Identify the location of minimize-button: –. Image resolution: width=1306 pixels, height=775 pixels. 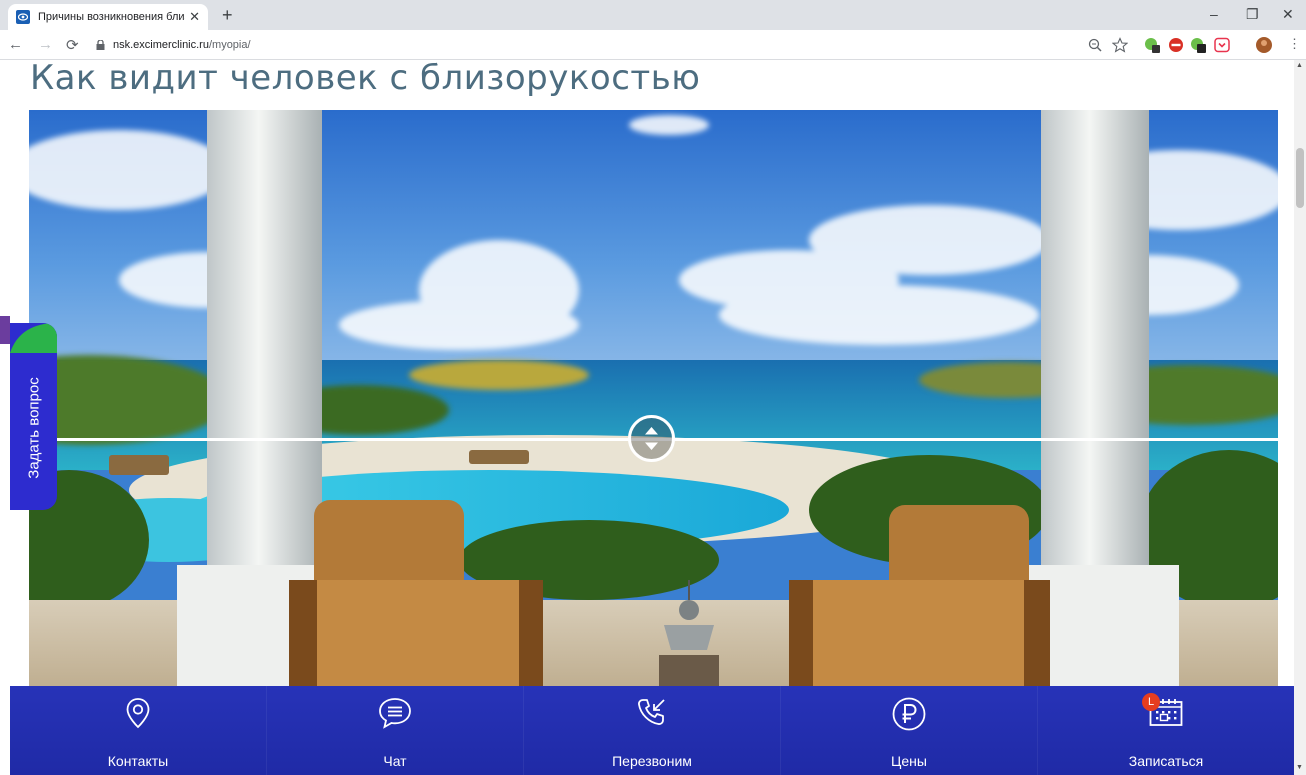
(1214, 14).